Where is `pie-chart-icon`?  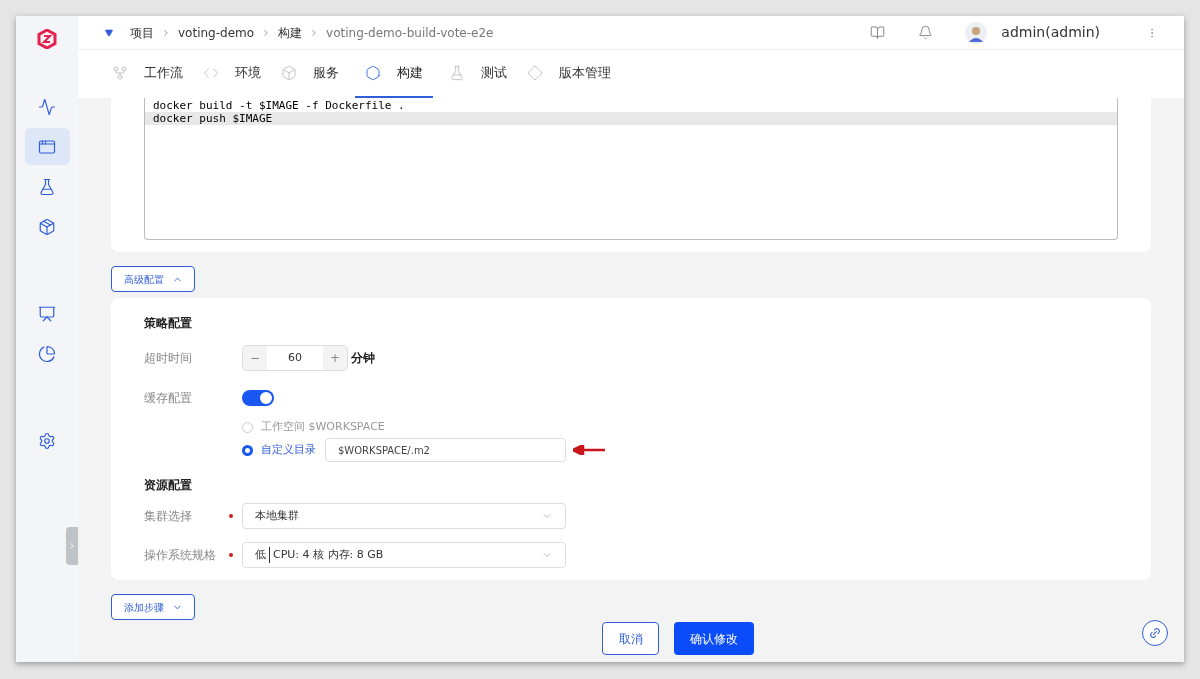 pie-chart-icon is located at coordinates (47, 353).